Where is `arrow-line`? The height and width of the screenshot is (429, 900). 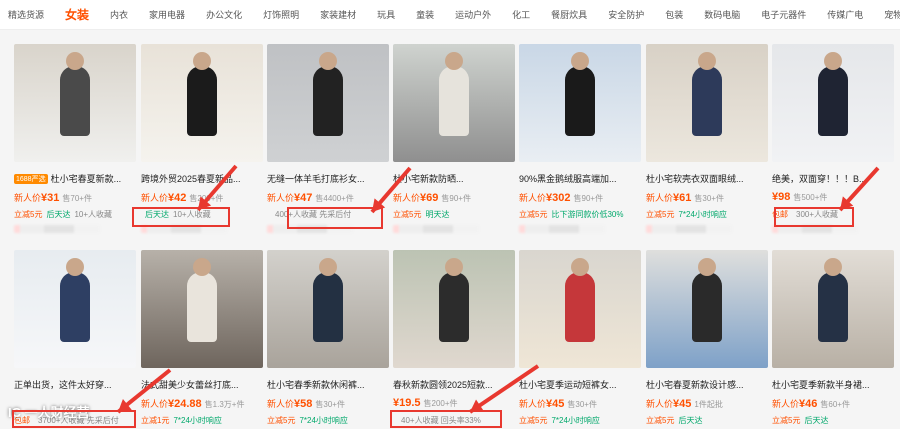
arrow-line is located at coordinates (504, 389).